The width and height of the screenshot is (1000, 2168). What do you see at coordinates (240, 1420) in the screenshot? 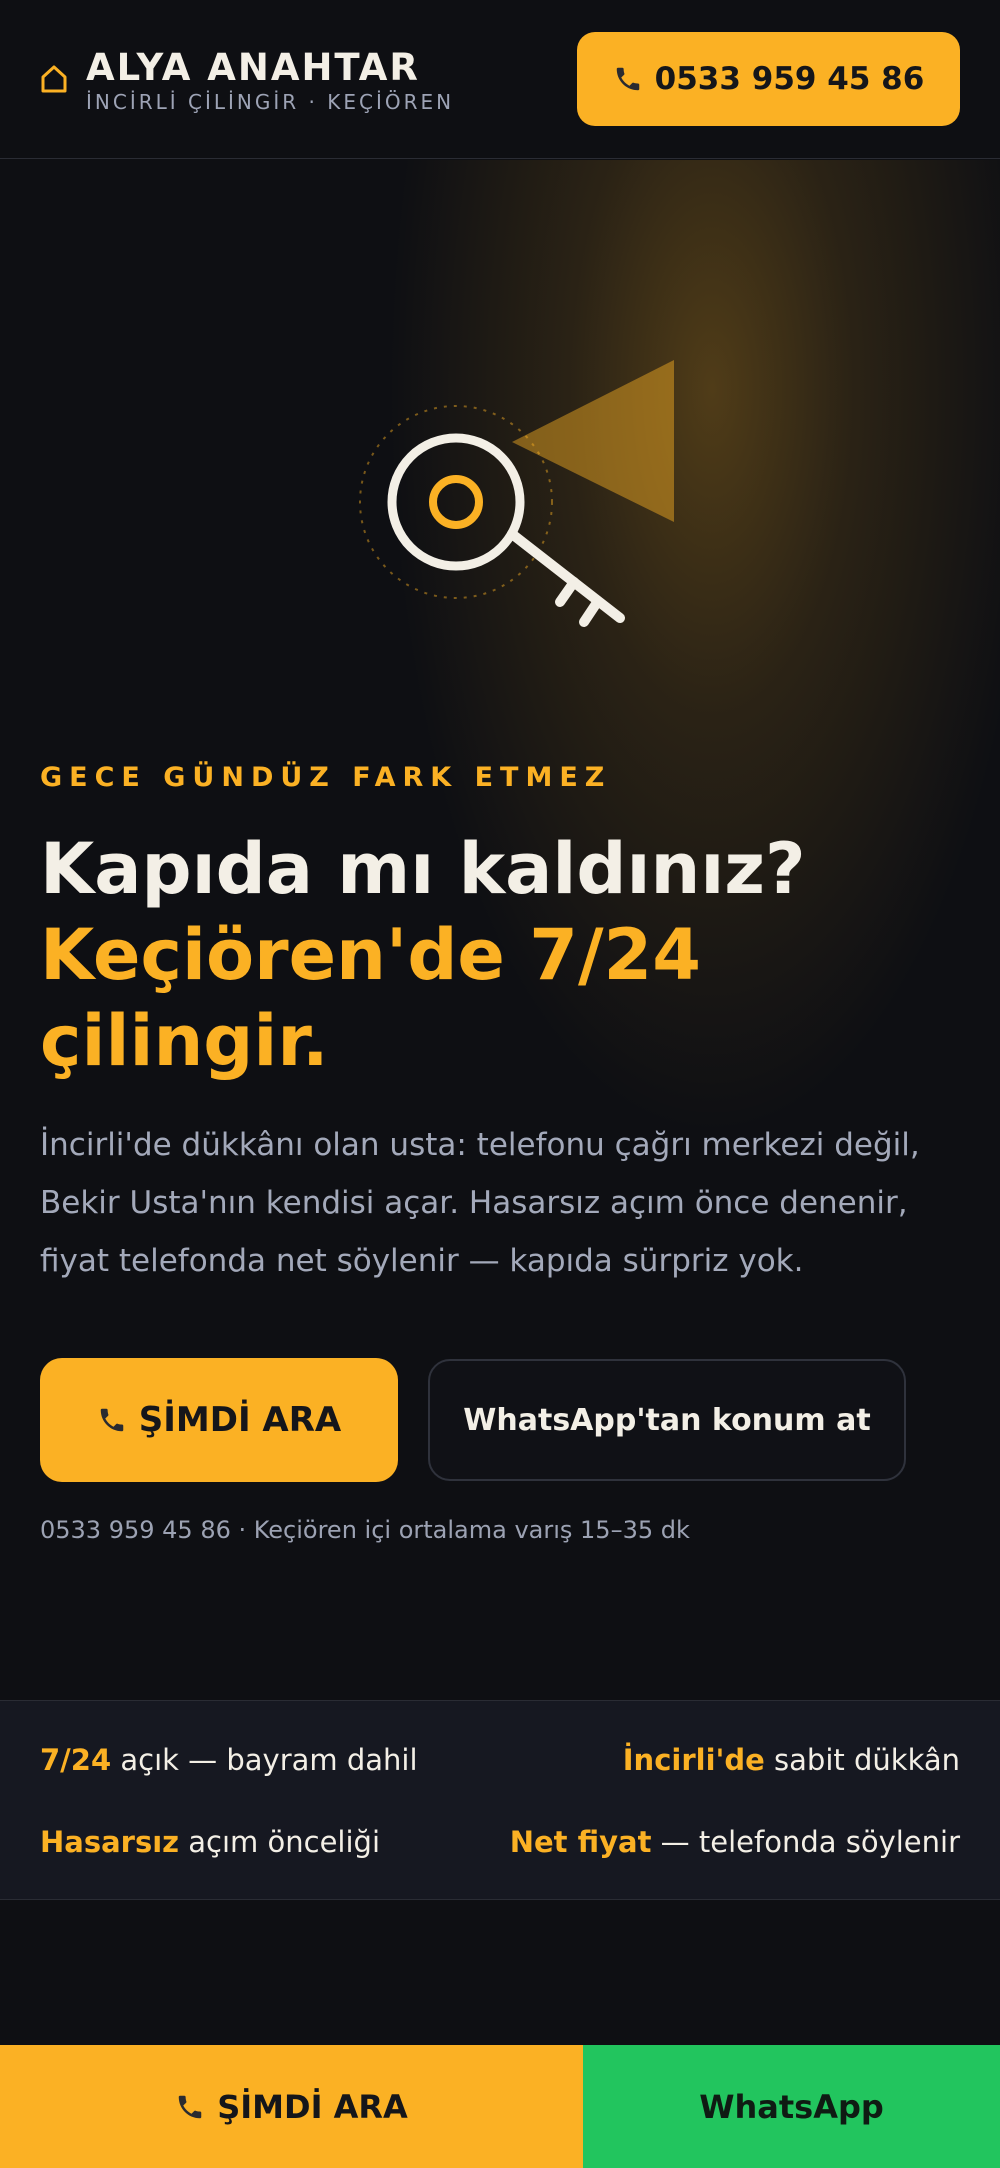
I see `call-now-label: ŞİMDİ ARA` at bounding box center [240, 1420].